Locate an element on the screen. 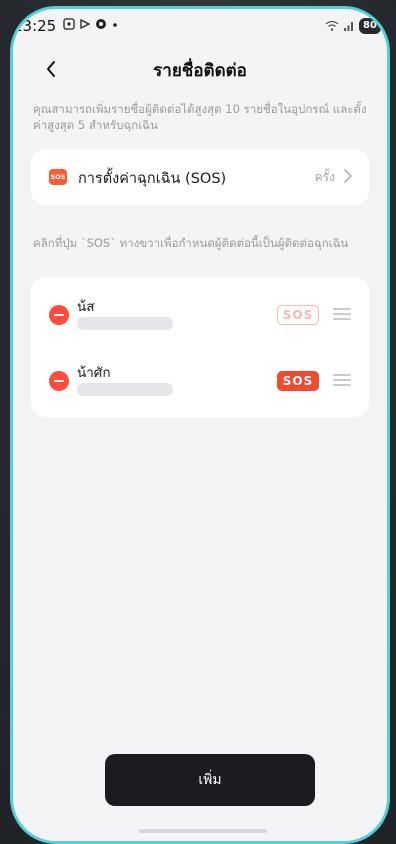 The height and width of the screenshot is (844, 396). status-icons-left is located at coordinates (91, 24).